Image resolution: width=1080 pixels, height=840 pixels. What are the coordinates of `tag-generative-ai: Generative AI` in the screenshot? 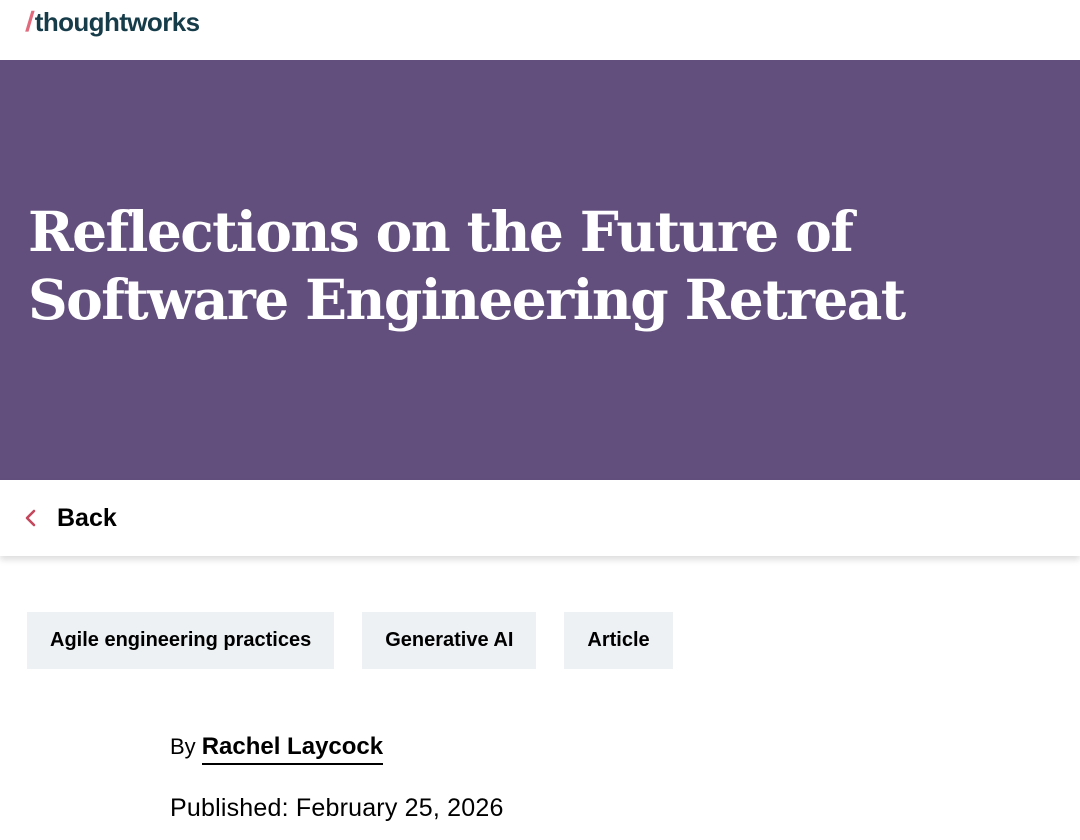 It's located at (449, 640).